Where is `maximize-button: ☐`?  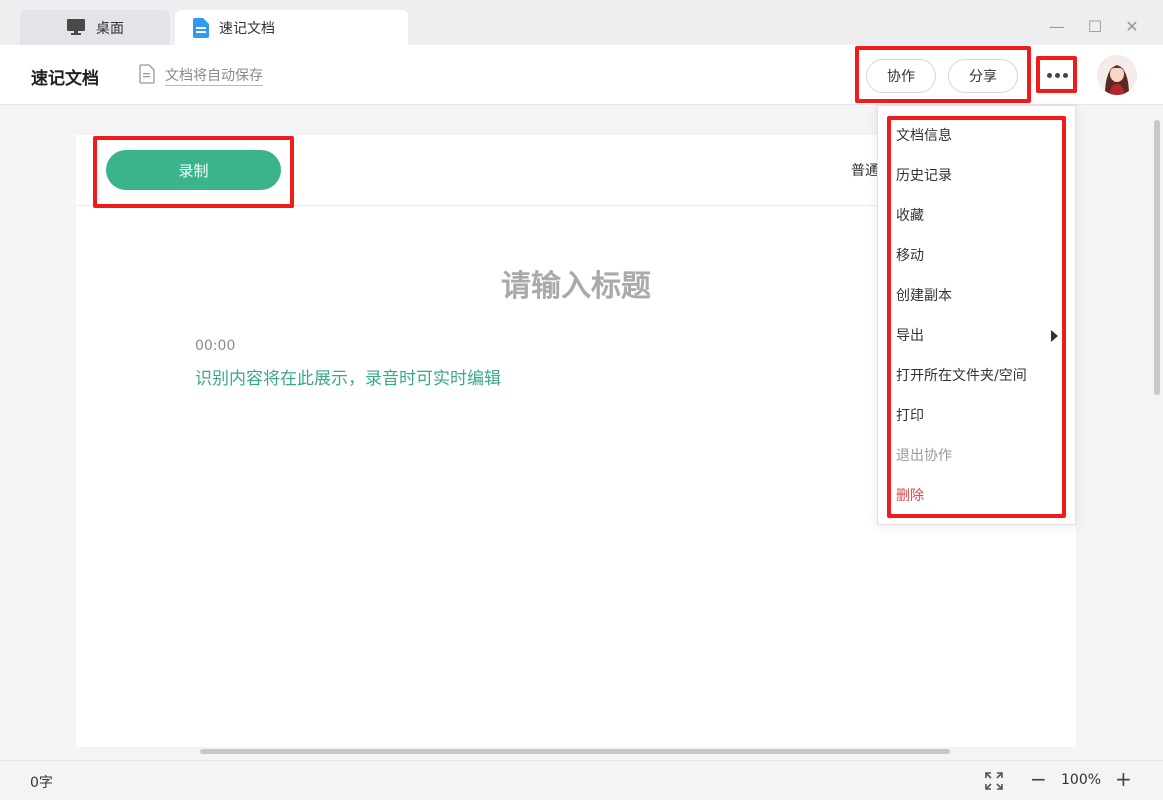
maximize-button: ☐ is located at coordinates (1095, 26).